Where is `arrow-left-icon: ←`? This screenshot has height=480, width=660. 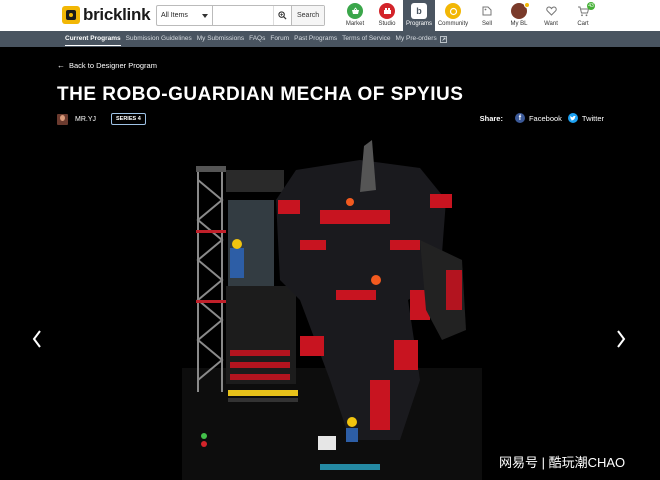 arrow-left-icon: ← is located at coordinates (61, 65).